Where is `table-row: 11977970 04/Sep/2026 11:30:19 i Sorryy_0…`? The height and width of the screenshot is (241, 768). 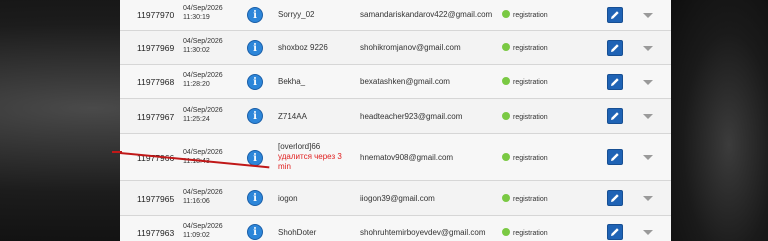
table-row: 11977970 04/Sep/2026 11:30:19 i Sorryy_0… is located at coordinates (395, 15).